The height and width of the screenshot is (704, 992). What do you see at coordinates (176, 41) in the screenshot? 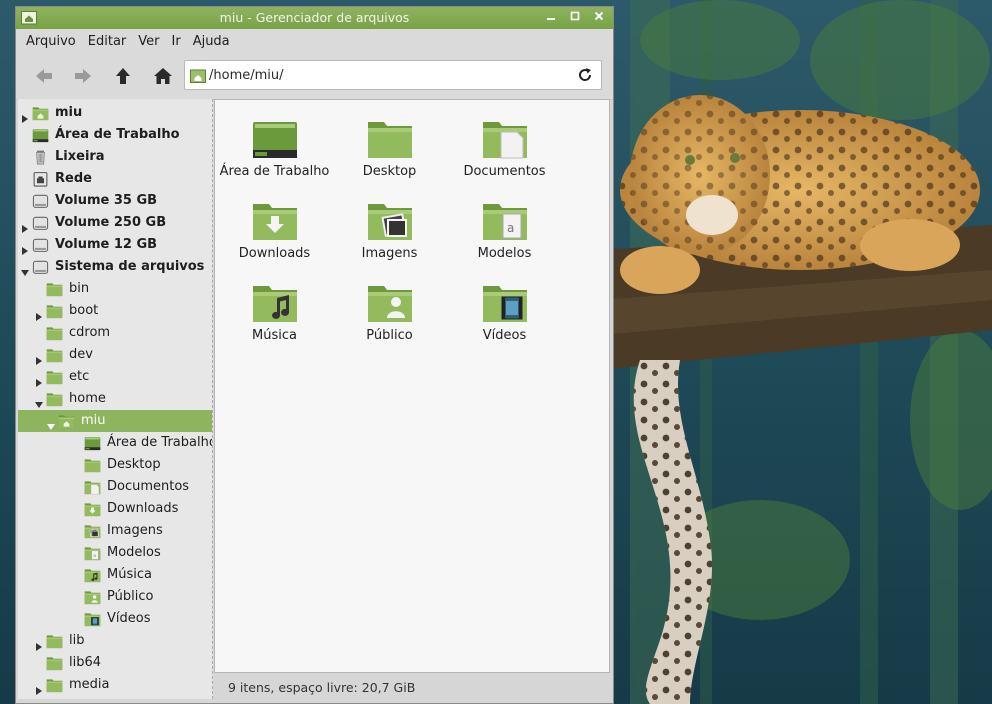
I see `menu-ir: Ir` at bounding box center [176, 41].